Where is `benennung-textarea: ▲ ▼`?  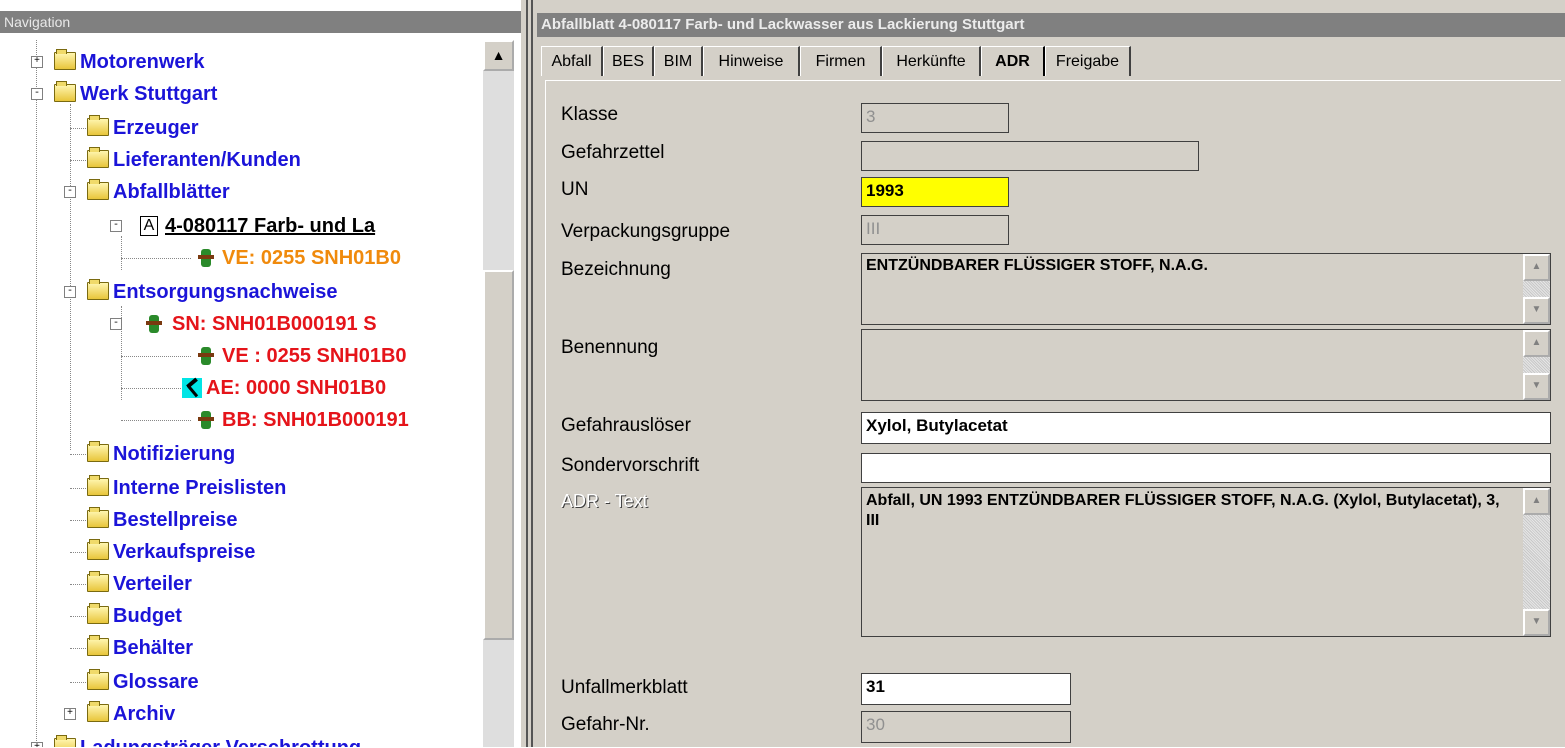
benennung-textarea: ▲ ▼ is located at coordinates (1206, 365).